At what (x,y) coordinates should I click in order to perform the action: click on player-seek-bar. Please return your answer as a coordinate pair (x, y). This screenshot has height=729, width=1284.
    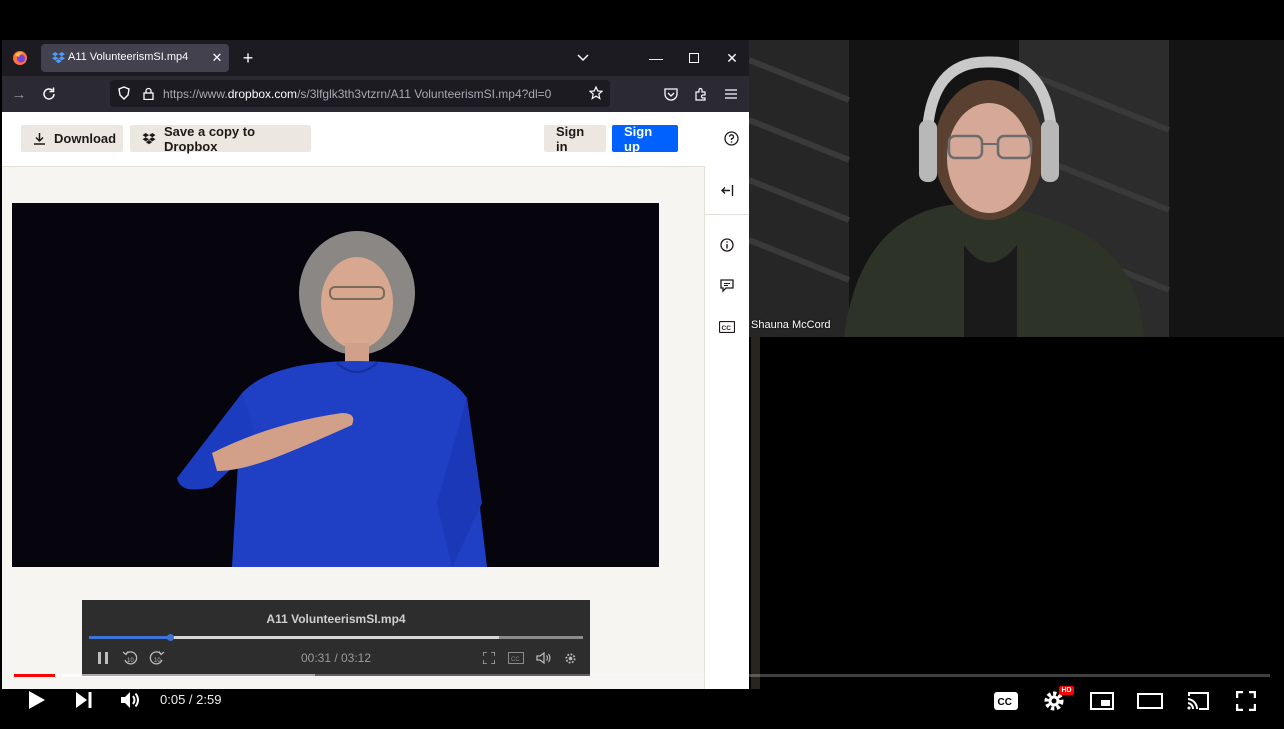
    Looking at the image, I should click on (336, 637).